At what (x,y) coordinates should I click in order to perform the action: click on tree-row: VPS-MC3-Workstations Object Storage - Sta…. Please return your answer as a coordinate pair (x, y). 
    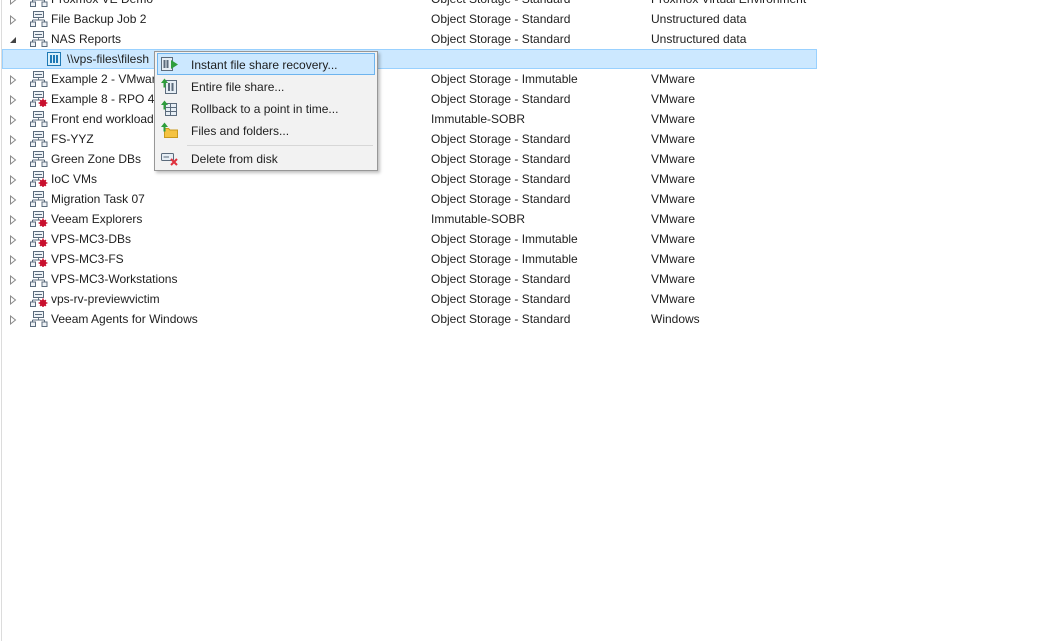
    Looking at the image, I should click on (409, 279).